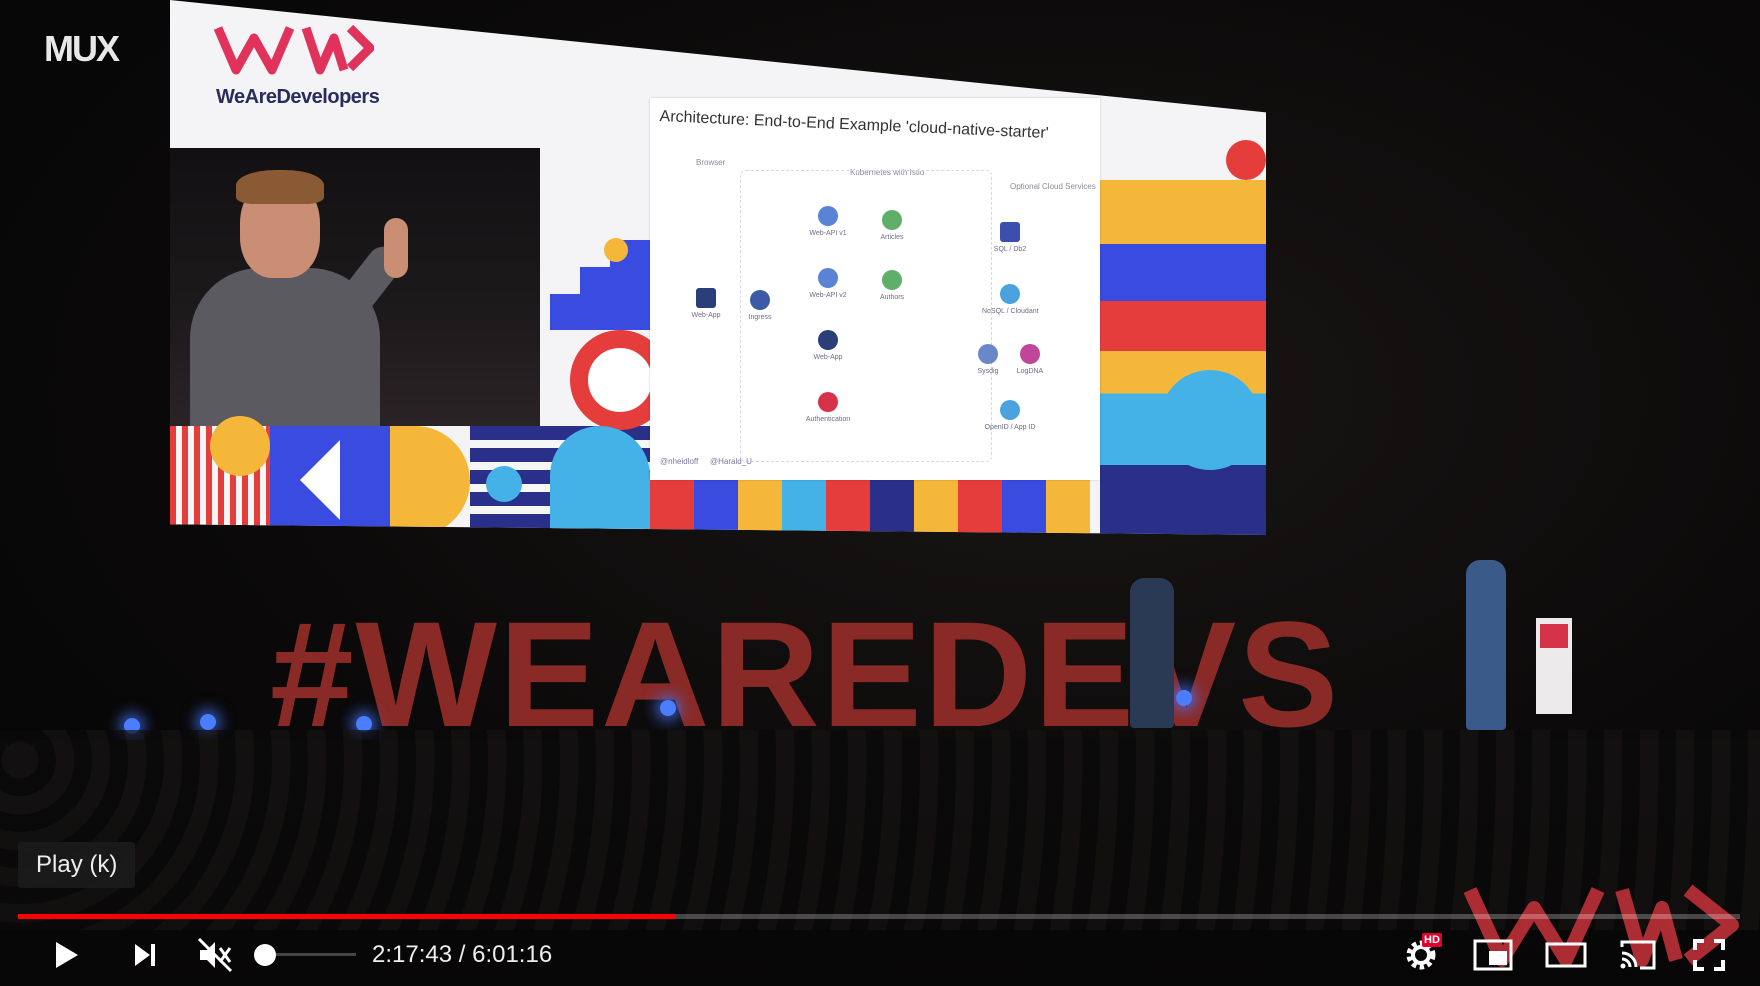  What do you see at coordinates (828, 345) in the screenshot?
I see `node-web-app-k8s: Web-App` at bounding box center [828, 345].